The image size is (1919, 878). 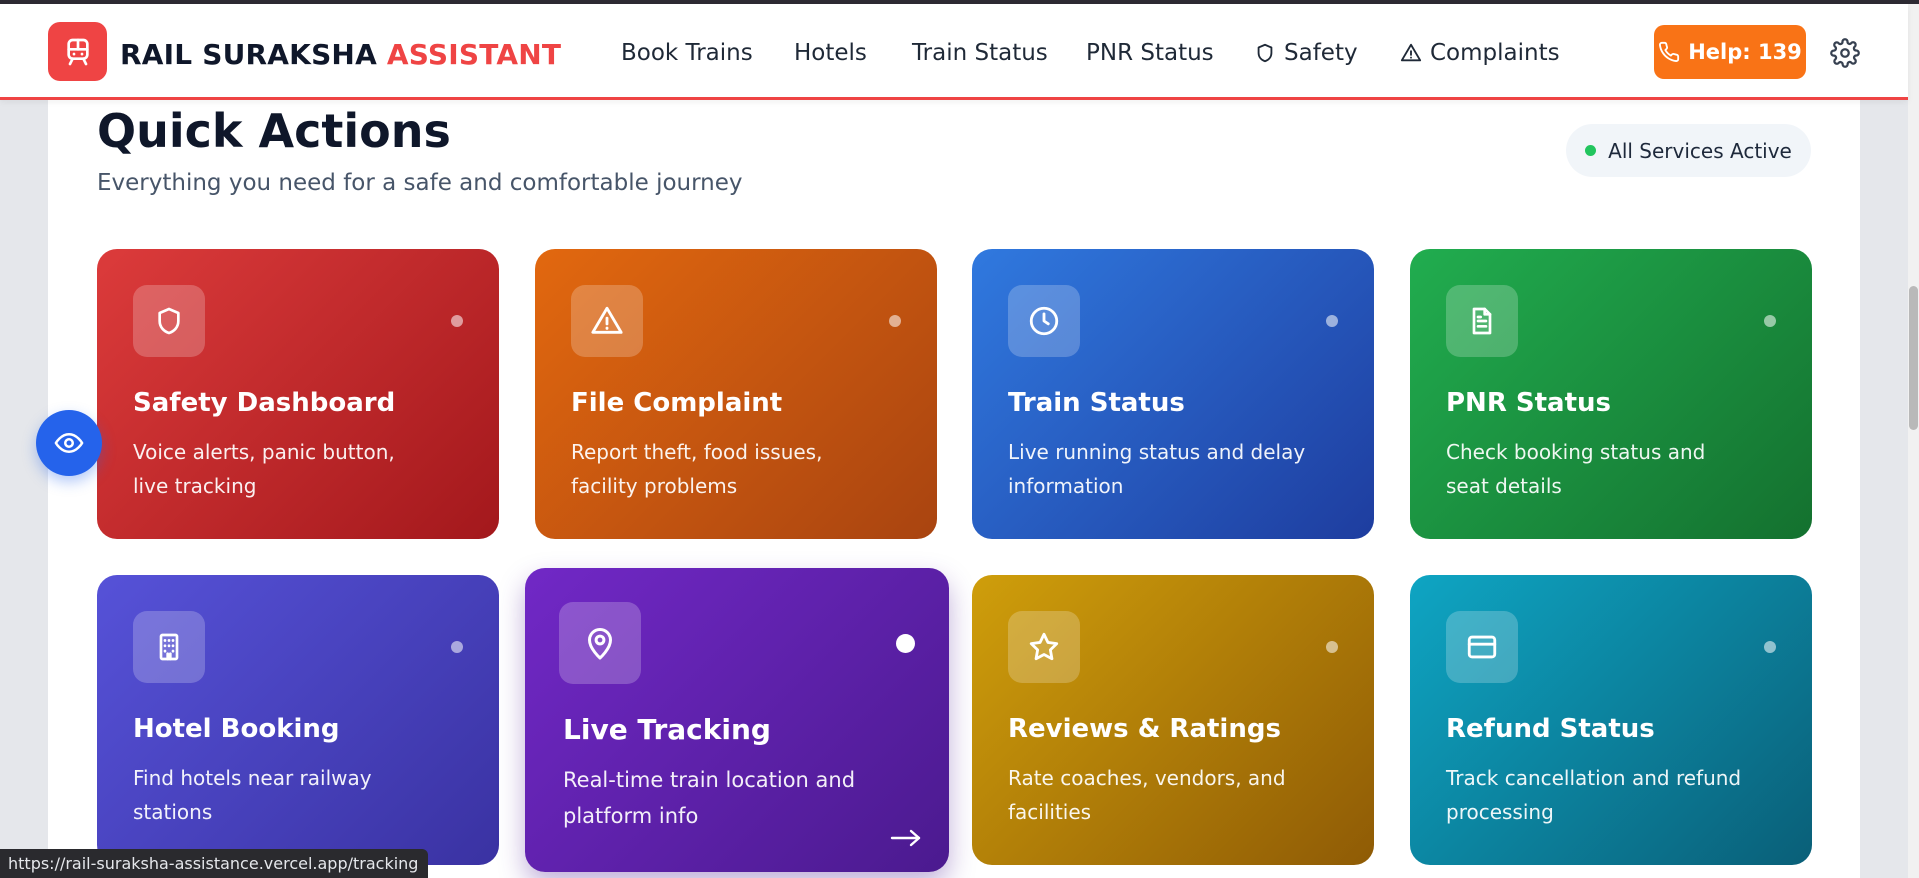 I want to click on nav-label: PNR Status, so click(x=1150, y=53).